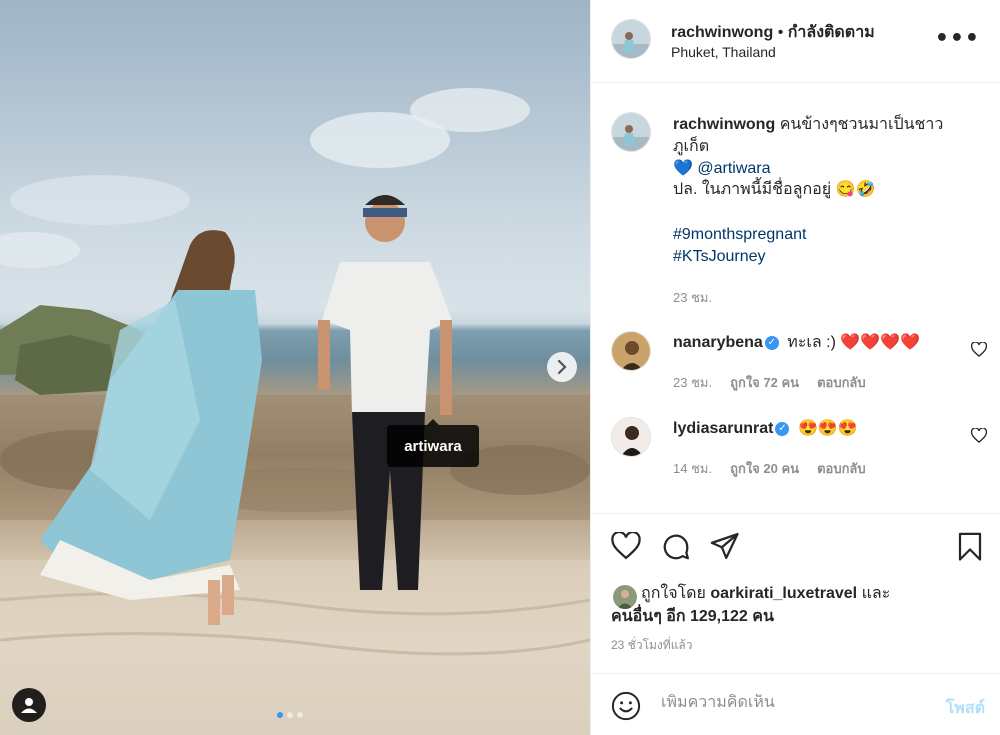  I want to click on comment-icon, so click(676, 547).